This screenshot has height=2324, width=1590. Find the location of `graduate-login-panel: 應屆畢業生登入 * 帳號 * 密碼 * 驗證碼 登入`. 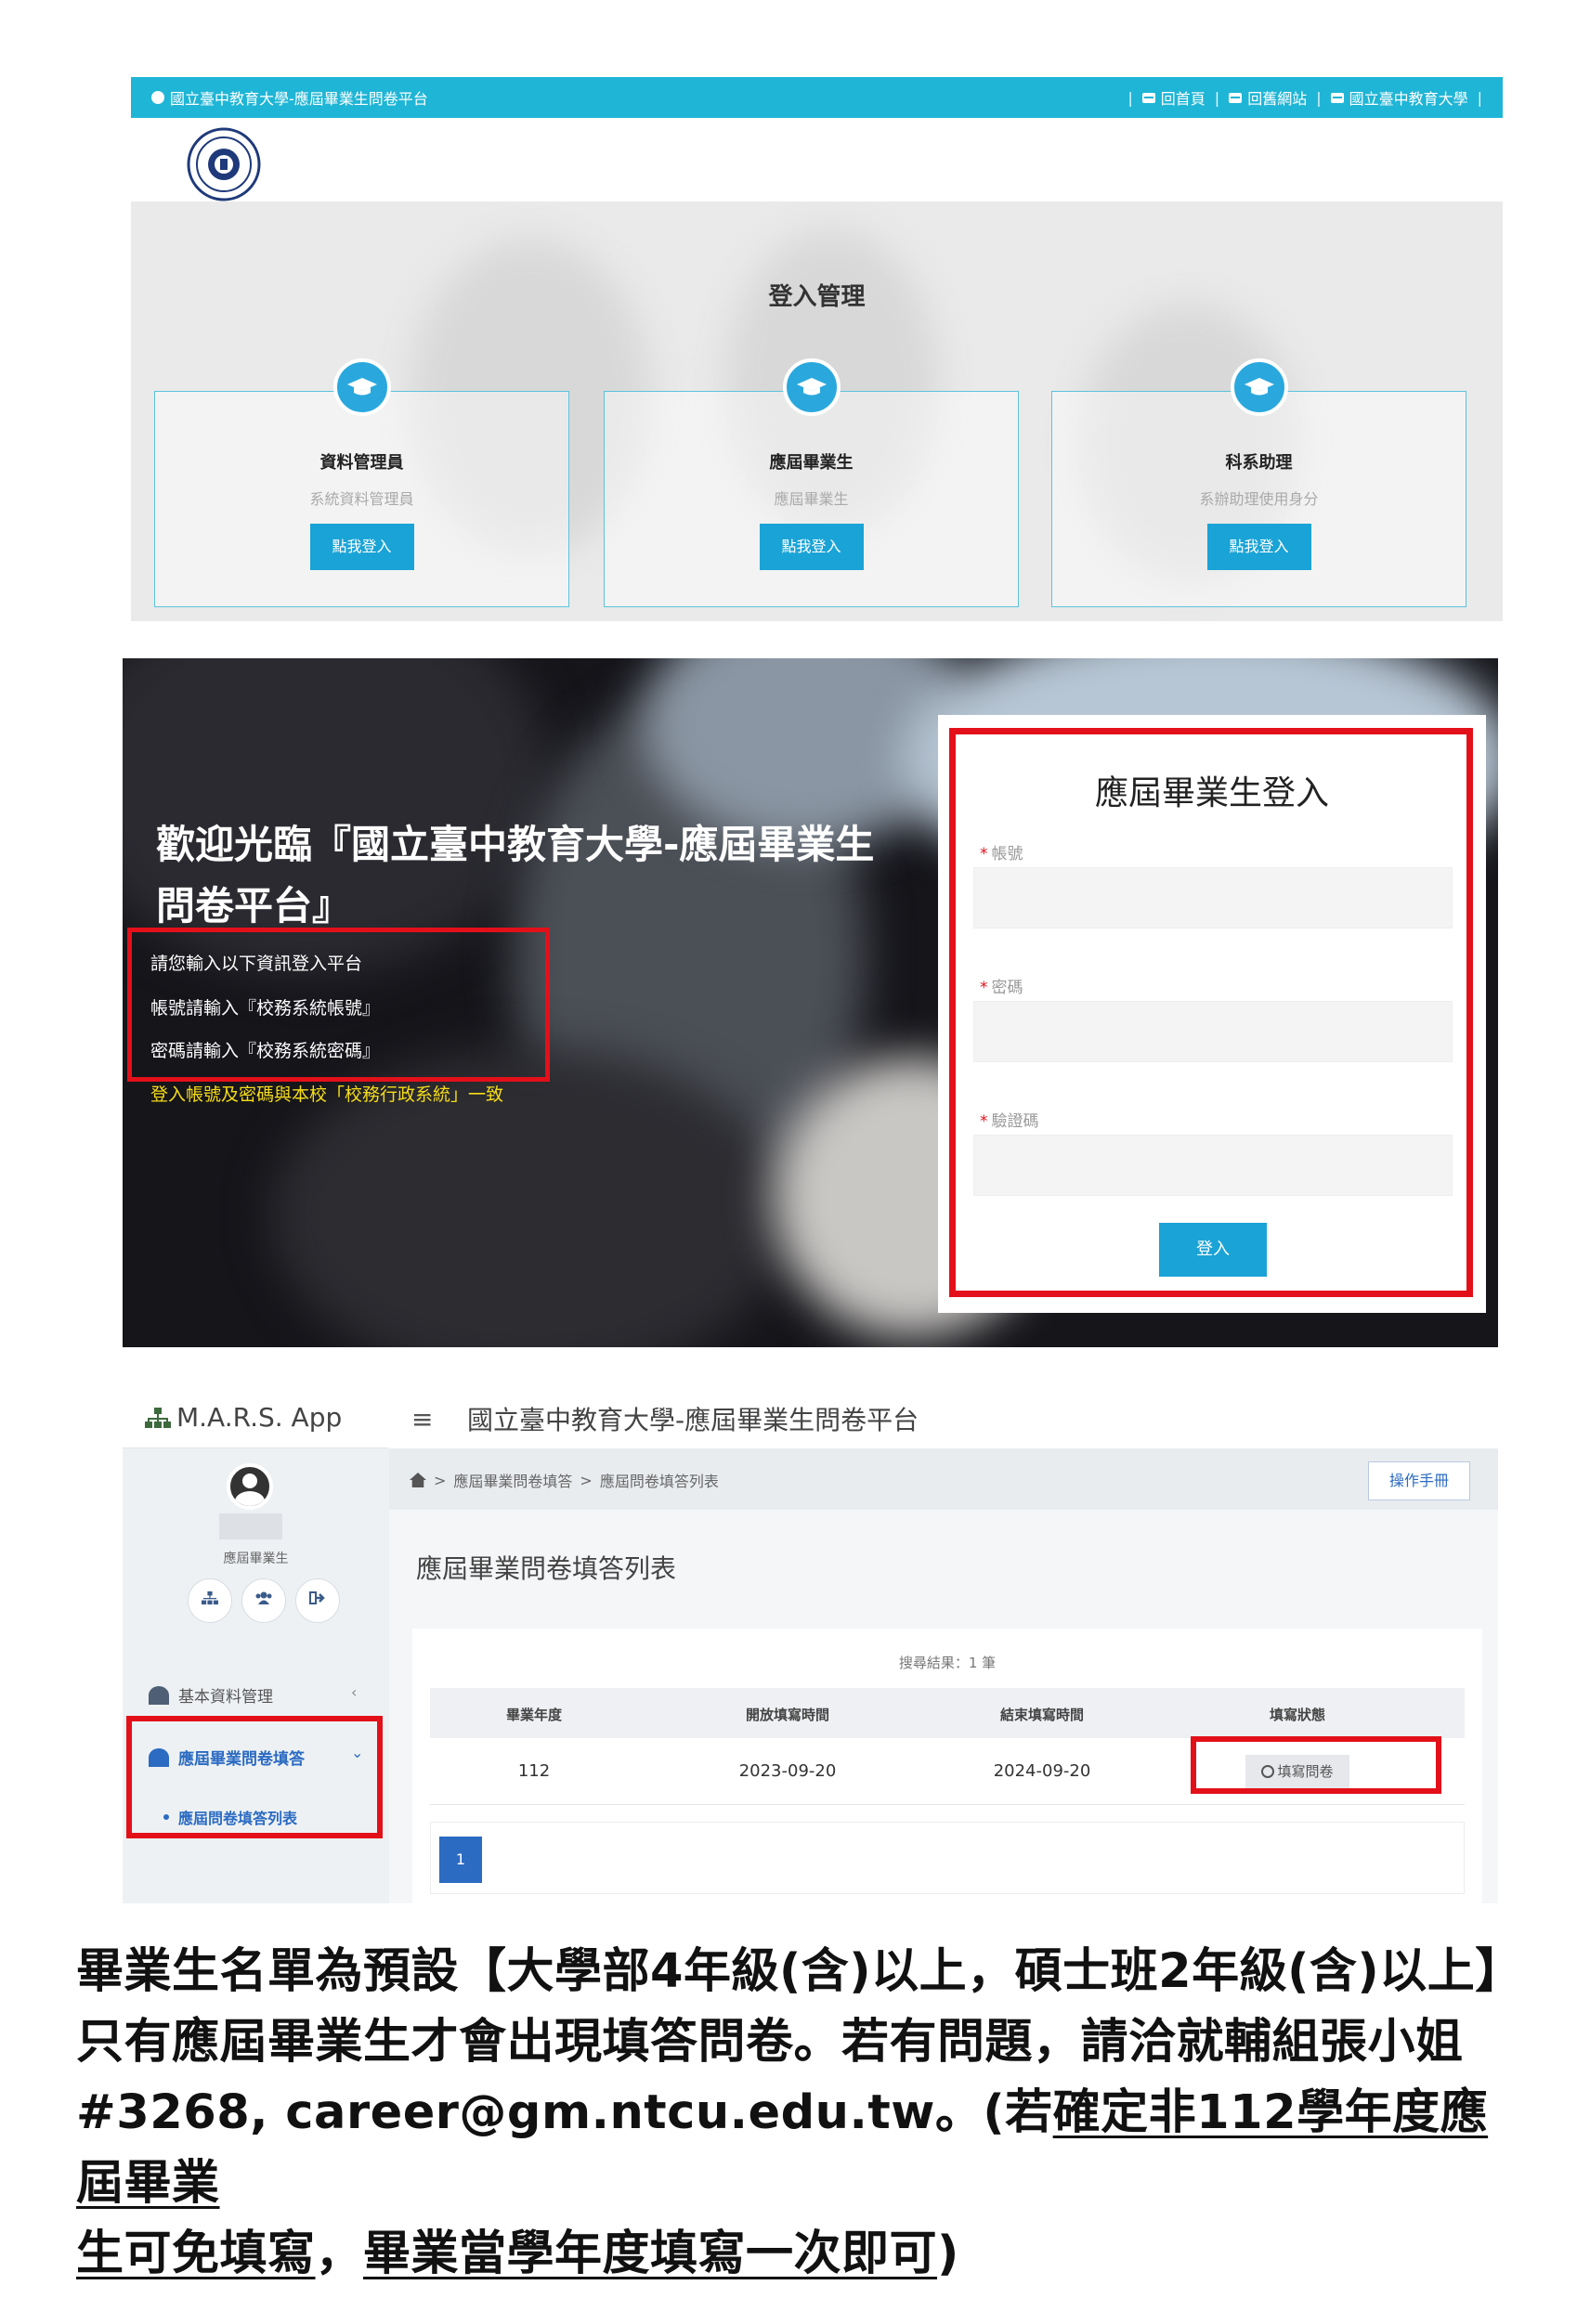

graduate-login-panel: 應屆畢業生登入 * 帳號 * 密碼 * 驗證碼 登入 is located at coordinates (1212, 1014).